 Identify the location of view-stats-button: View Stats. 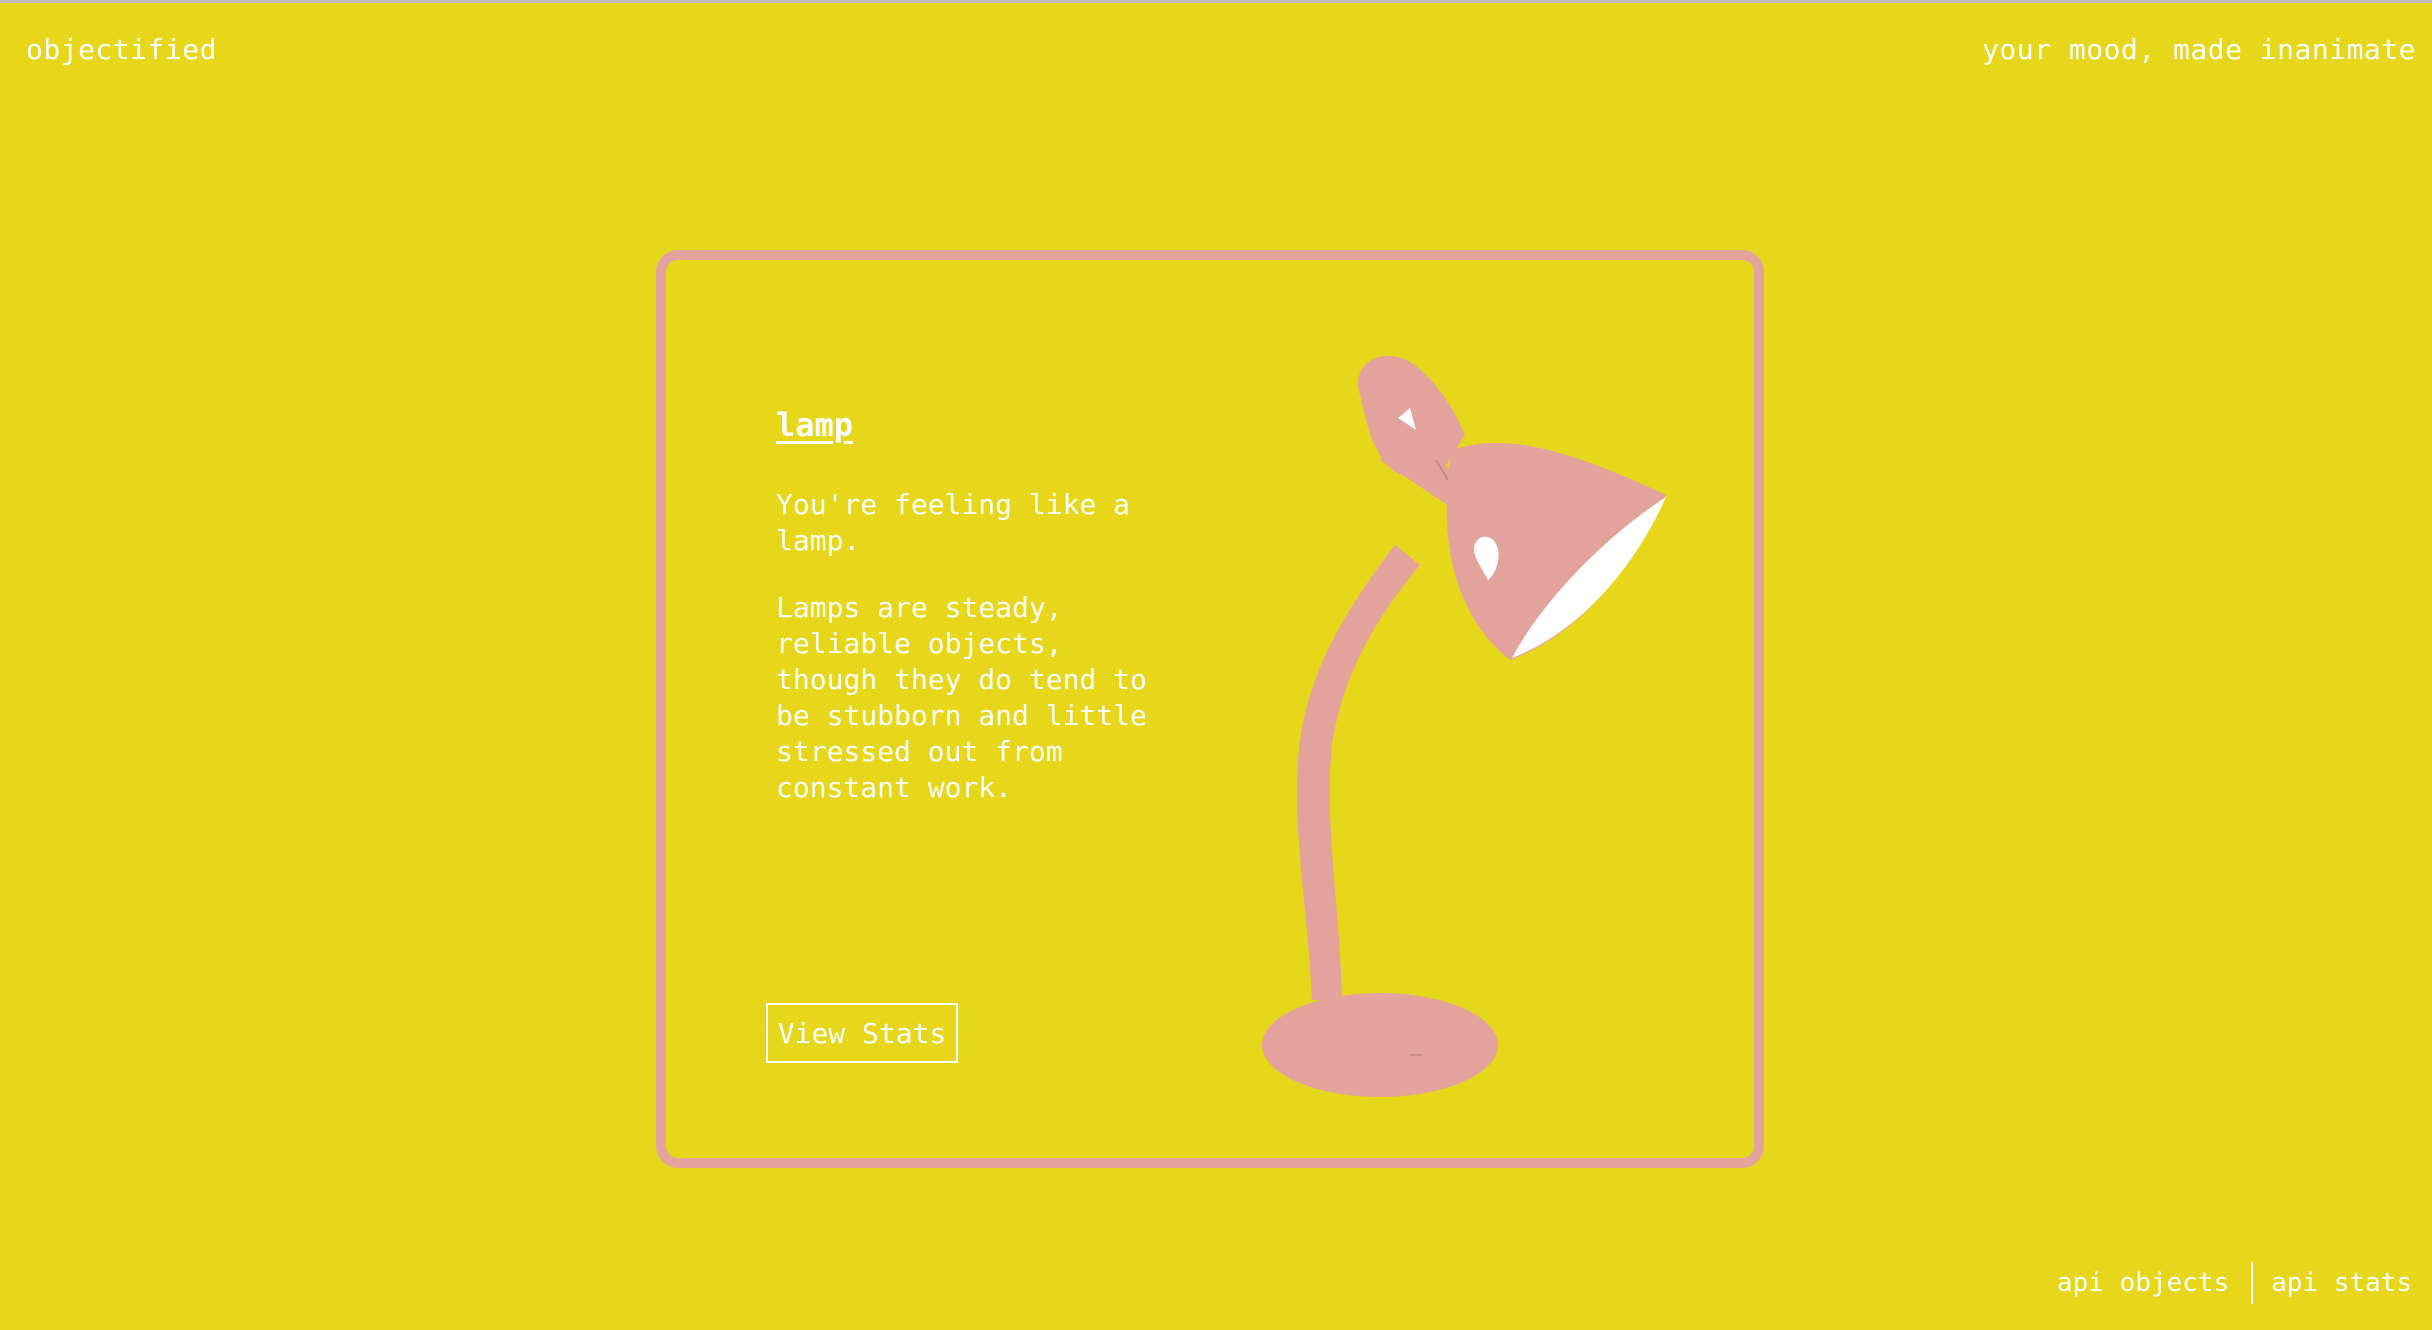
(862, 1033).